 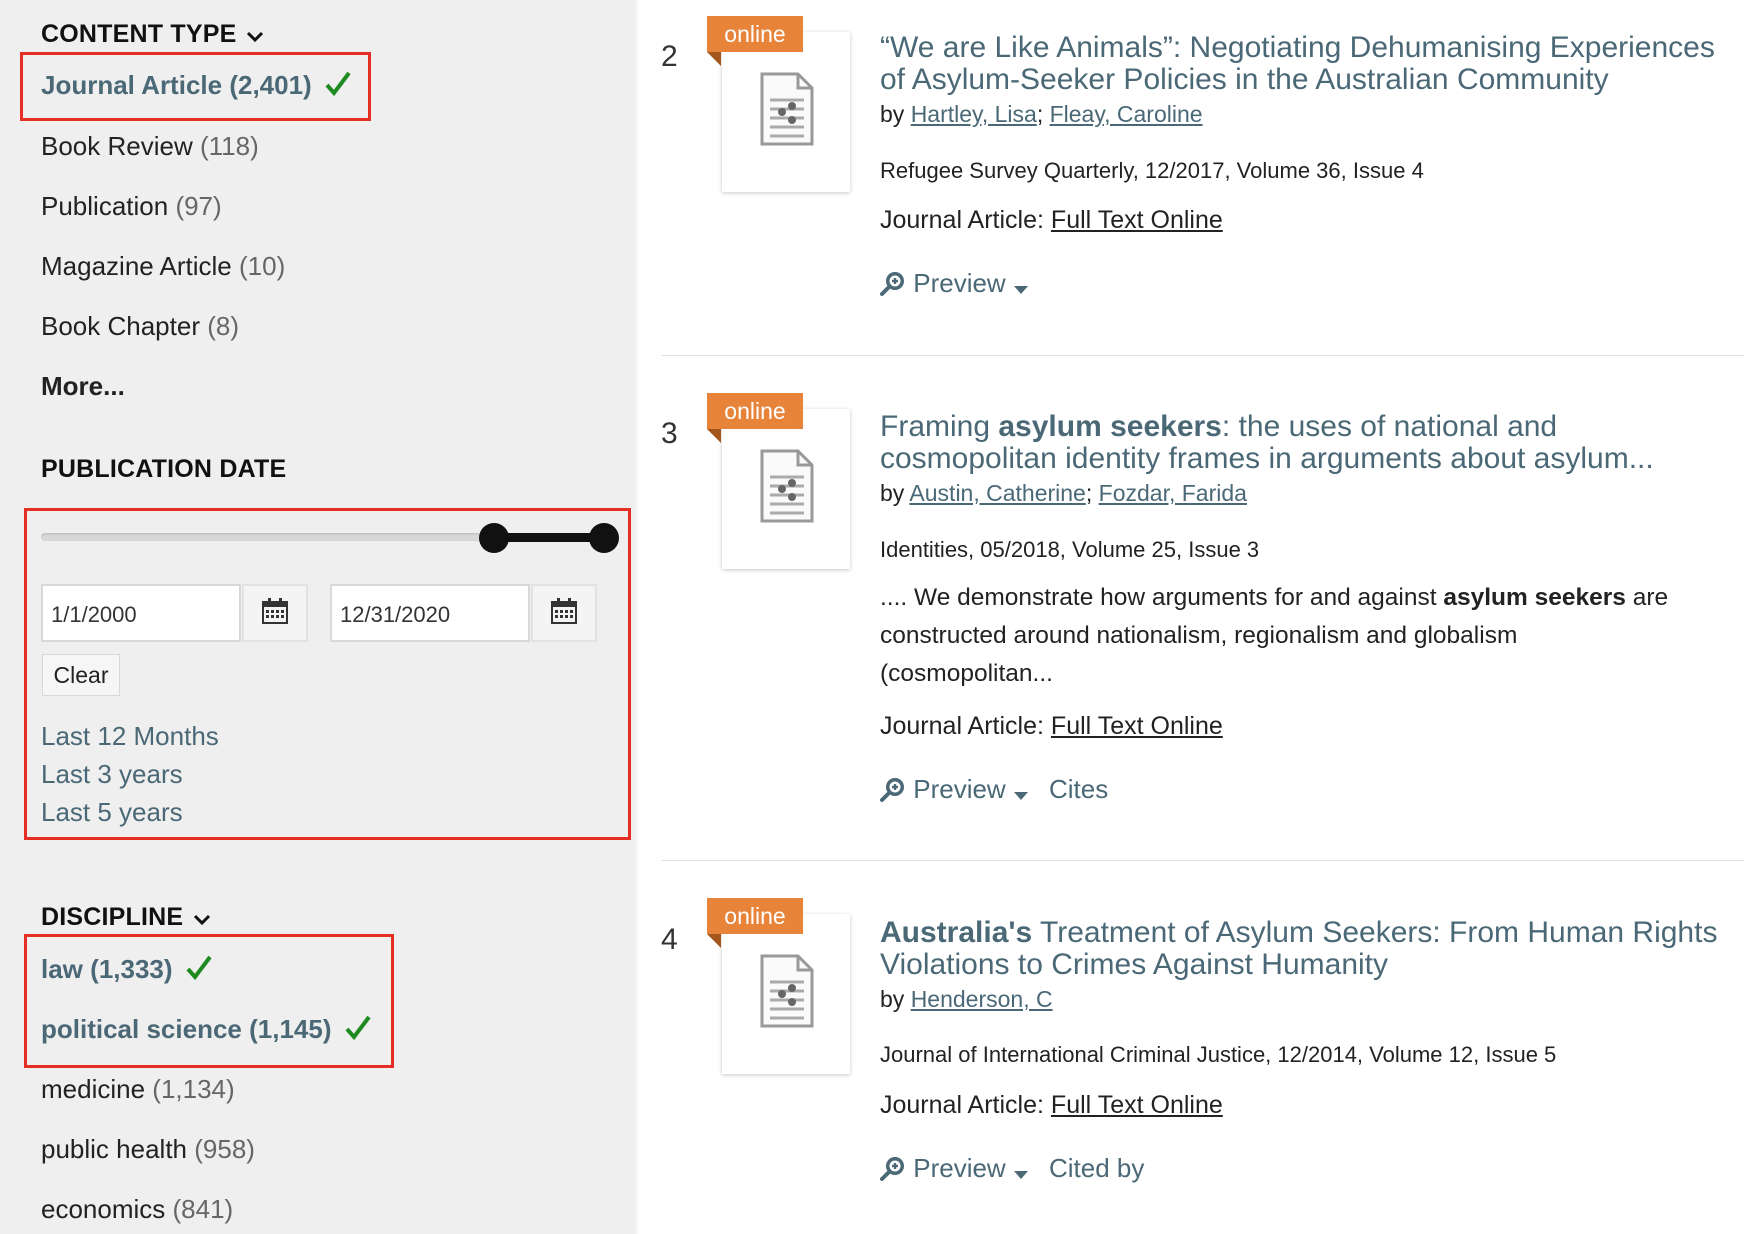 I want to click on result-number: 3, so click(x=669, y=433).